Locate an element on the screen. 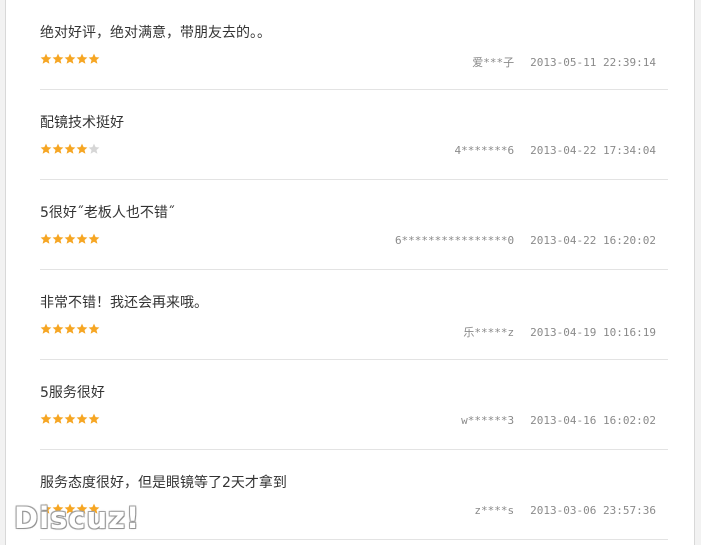  review-text: 5服务很好 is located at coordinates (72, 393).